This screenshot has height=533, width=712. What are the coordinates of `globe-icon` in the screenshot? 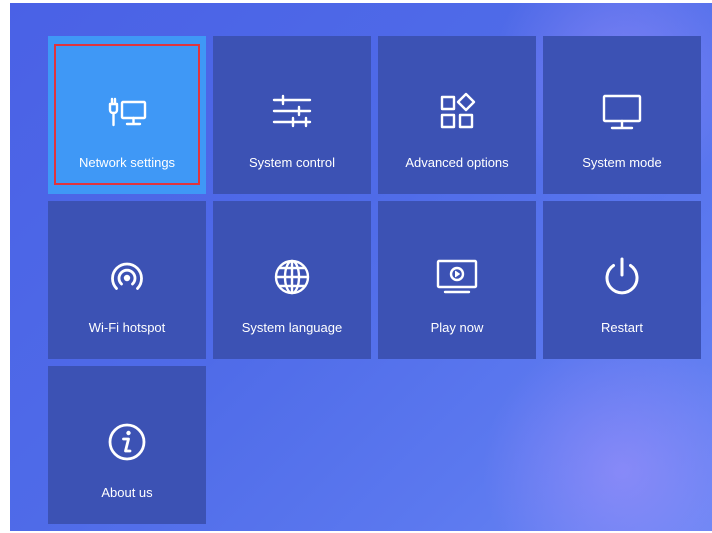 It's located at (292, 277).